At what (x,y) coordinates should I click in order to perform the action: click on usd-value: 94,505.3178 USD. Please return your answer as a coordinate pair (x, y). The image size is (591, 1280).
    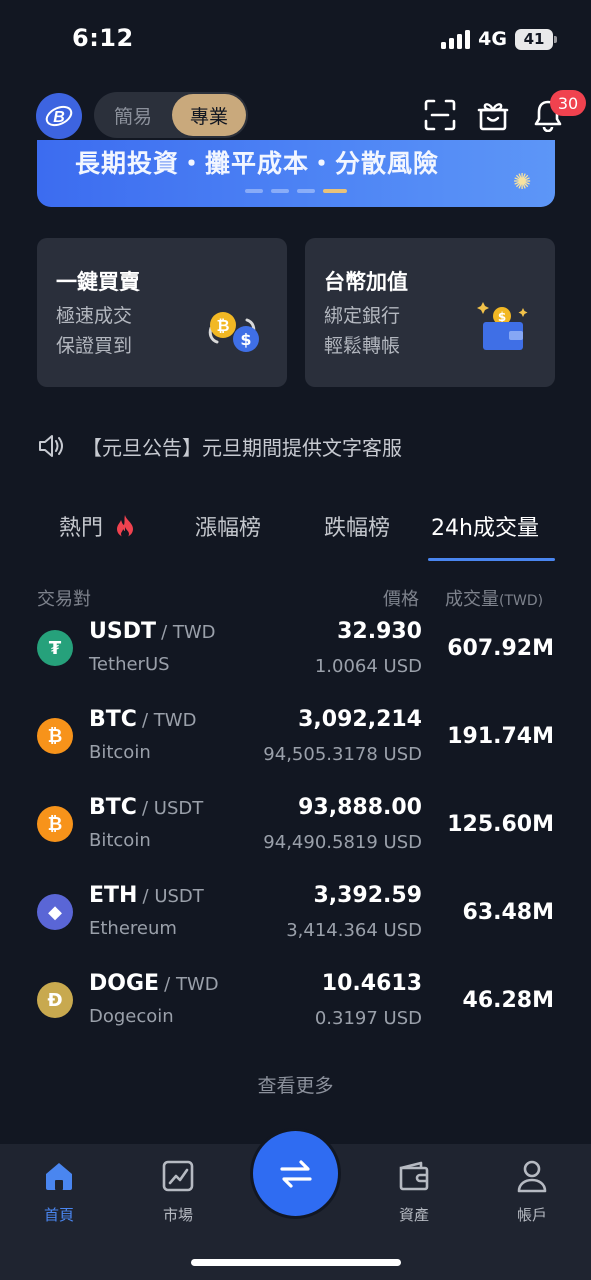
    Looking at the image, I should click on (342, 754).